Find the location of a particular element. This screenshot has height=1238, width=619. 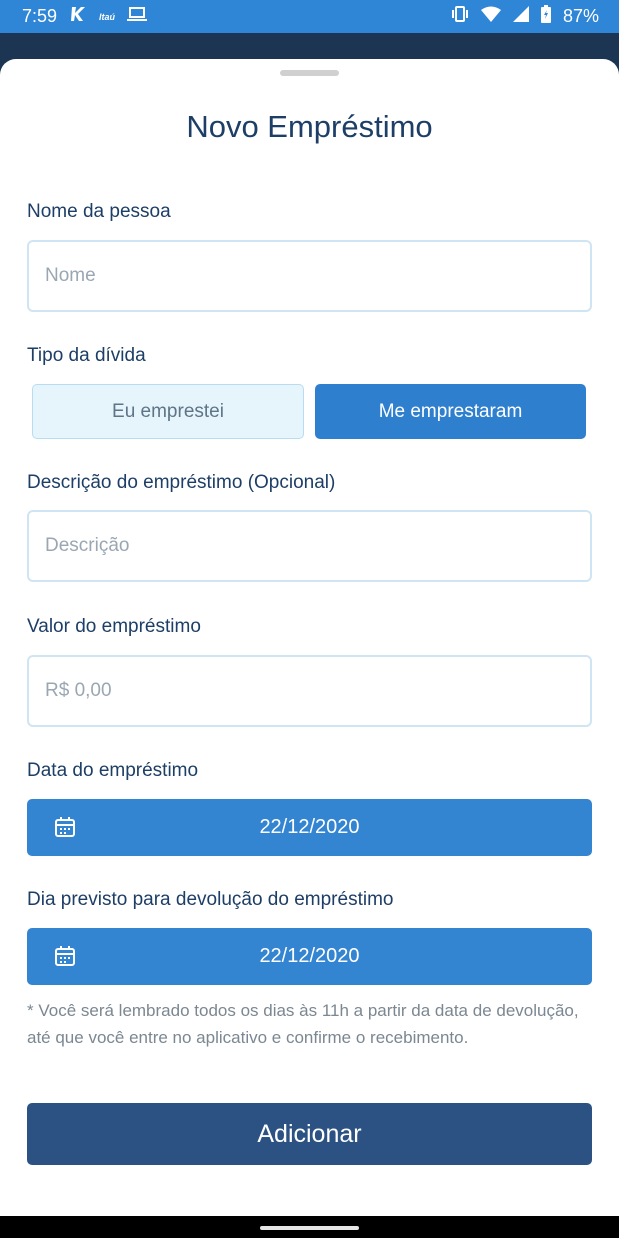

laptop-icon is located at coordinates (137, 16).